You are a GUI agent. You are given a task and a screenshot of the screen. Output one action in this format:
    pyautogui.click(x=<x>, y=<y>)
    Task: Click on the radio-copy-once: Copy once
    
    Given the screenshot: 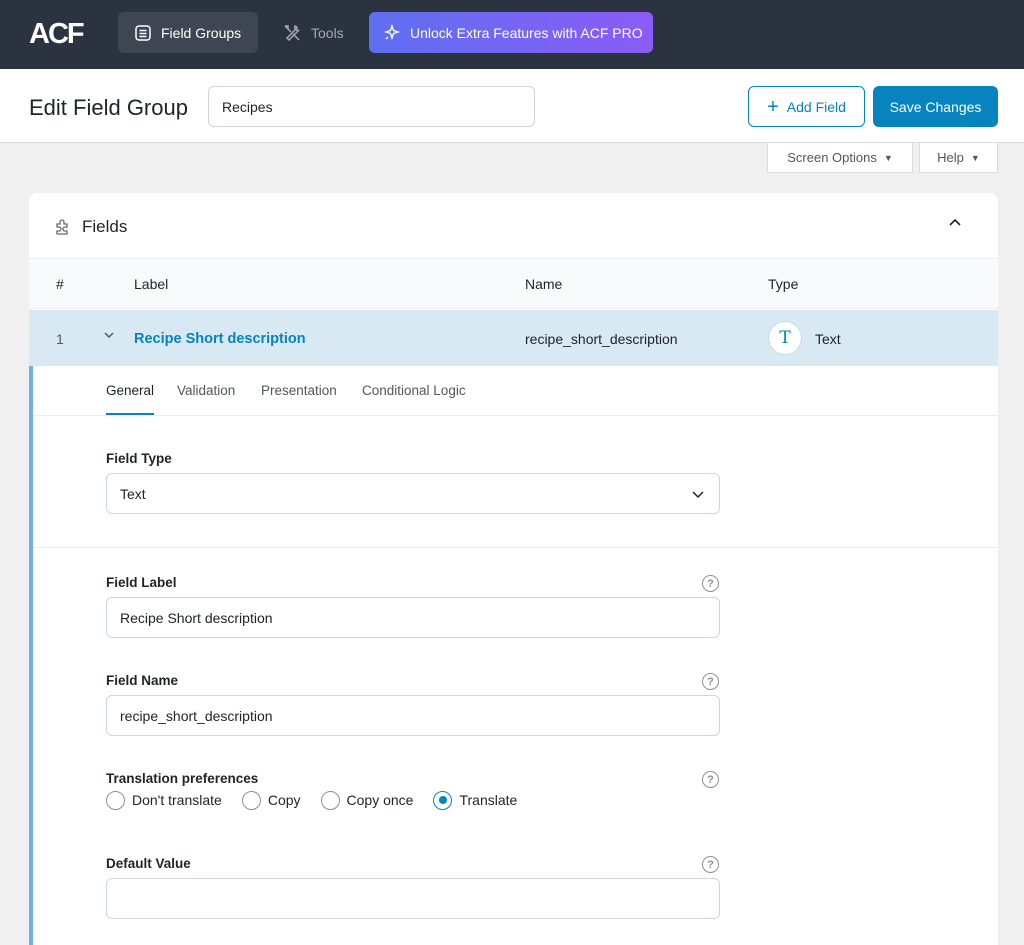 What is the action you would take?
    pyautogui.click(x=367, y=800)
    